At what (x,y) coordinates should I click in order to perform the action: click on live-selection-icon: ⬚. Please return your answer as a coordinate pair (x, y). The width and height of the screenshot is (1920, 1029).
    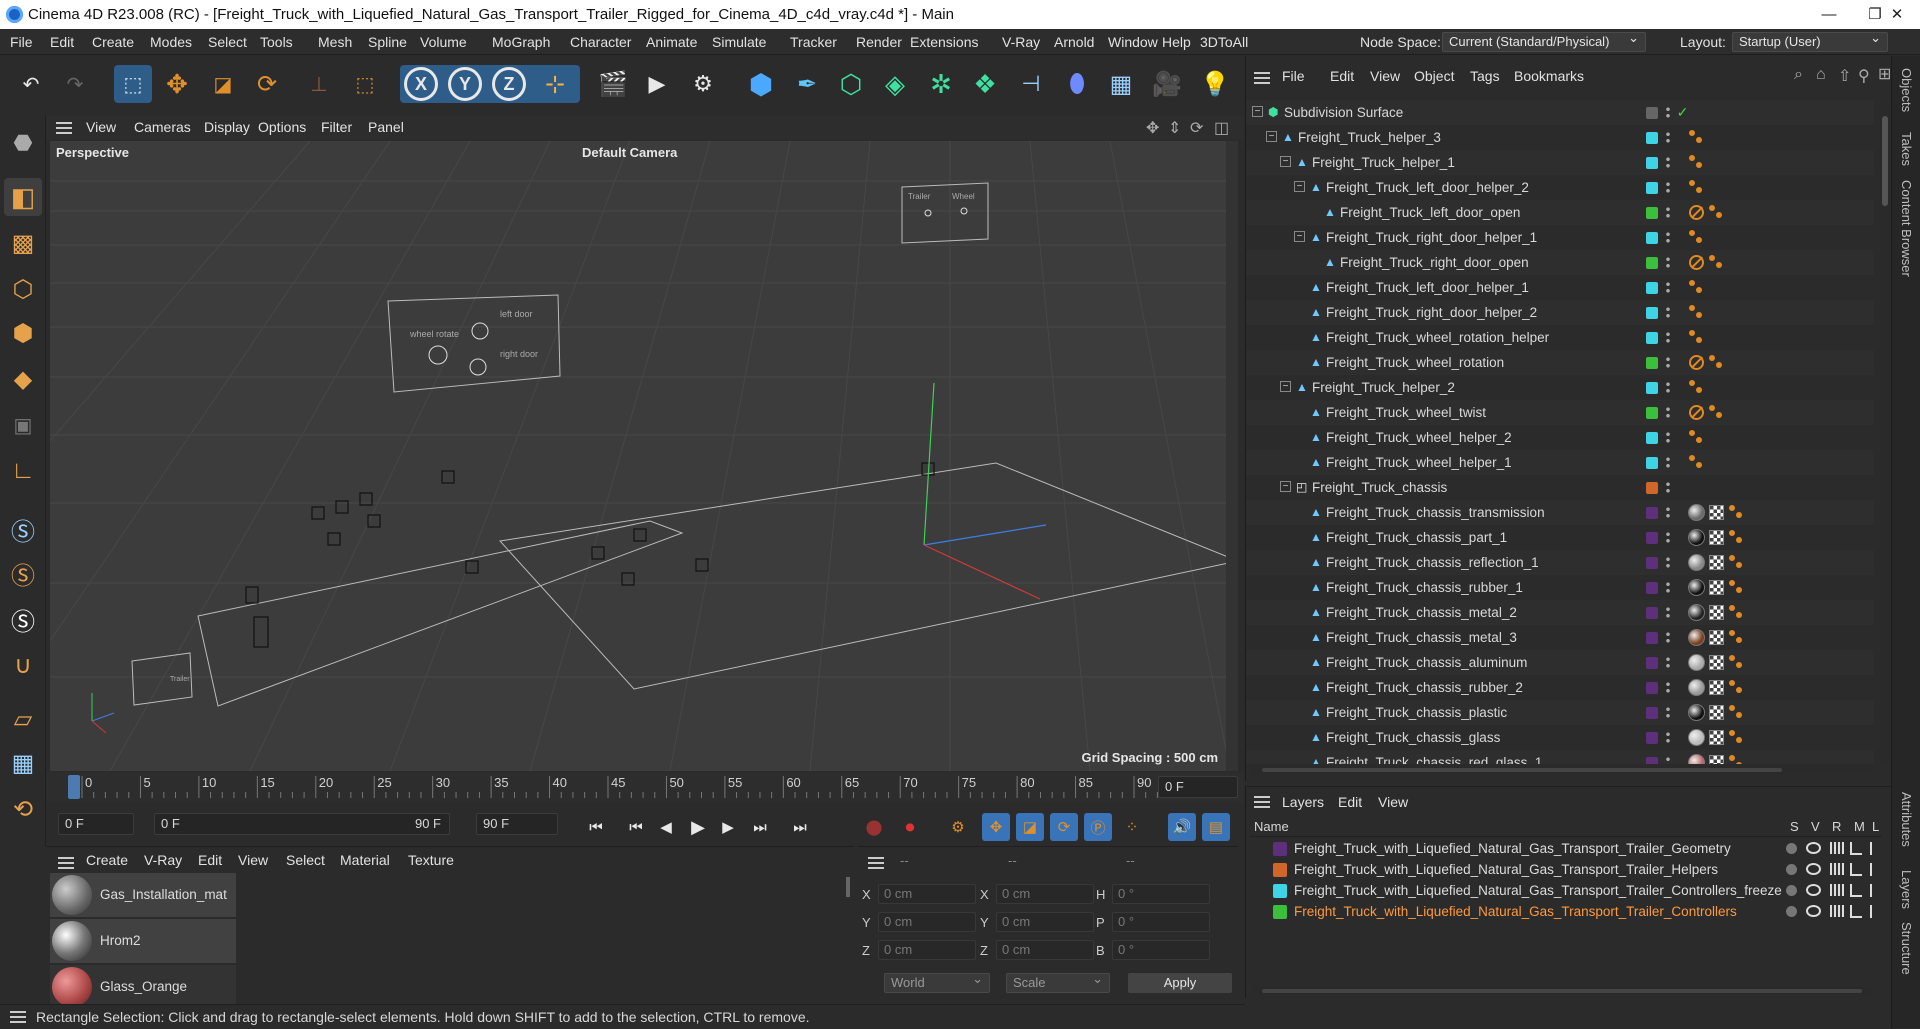
    Looking at the image, I should click on (133, 84).